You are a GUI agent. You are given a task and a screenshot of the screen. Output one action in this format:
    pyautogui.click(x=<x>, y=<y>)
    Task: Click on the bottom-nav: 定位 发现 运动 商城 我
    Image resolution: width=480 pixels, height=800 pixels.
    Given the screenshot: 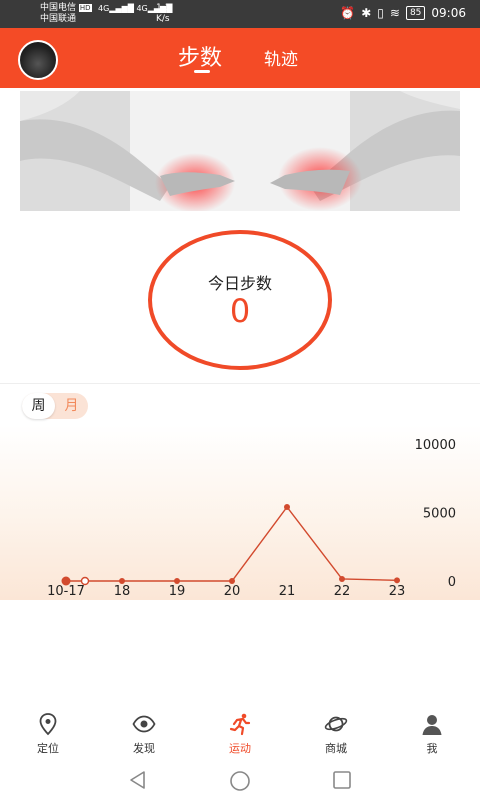 What is the action you would take?
    pyautogui.click(x=240, y=731)
    